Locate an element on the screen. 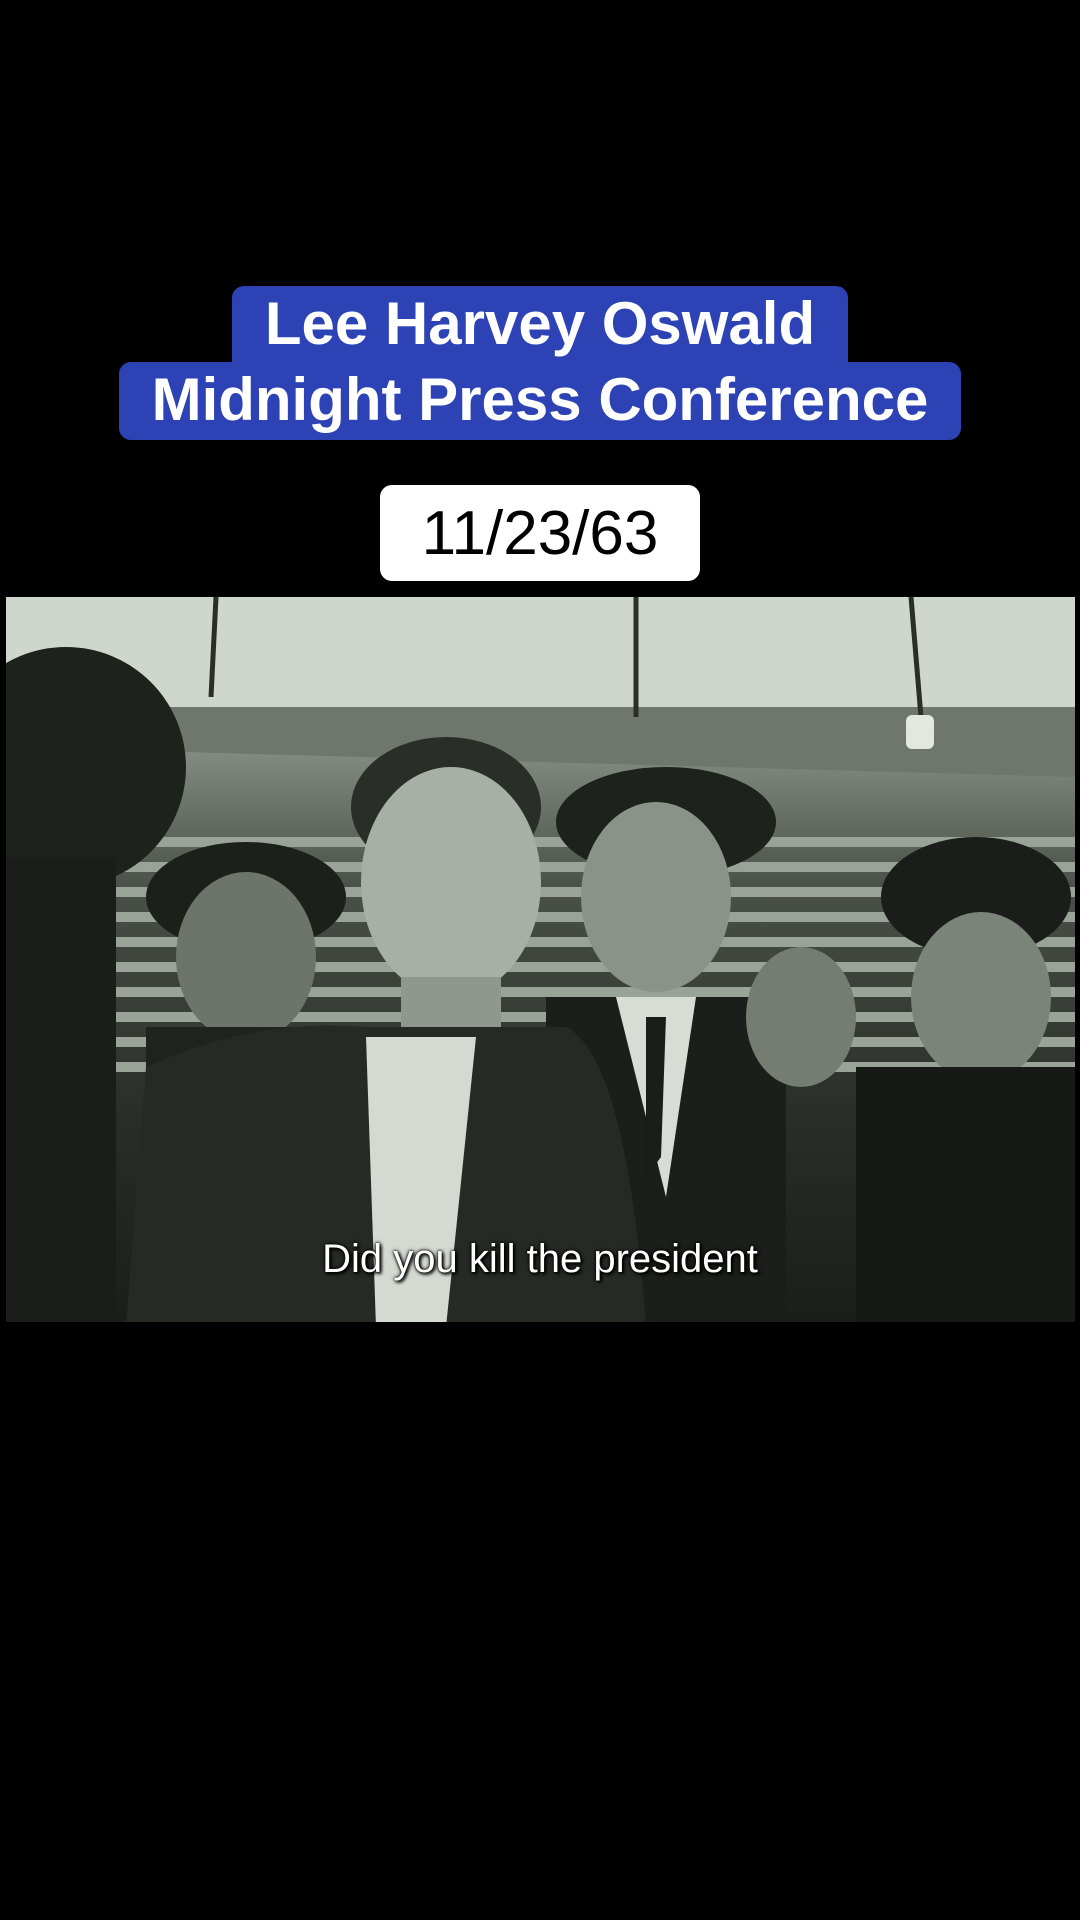 The image size is (1080, 1920). video-subtitle: Did you kill the president is located at coordinates (540, 1259).